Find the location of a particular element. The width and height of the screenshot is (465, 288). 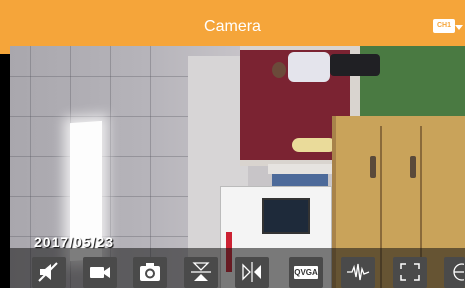

waveform-icon is located at coordinates (358, 272).